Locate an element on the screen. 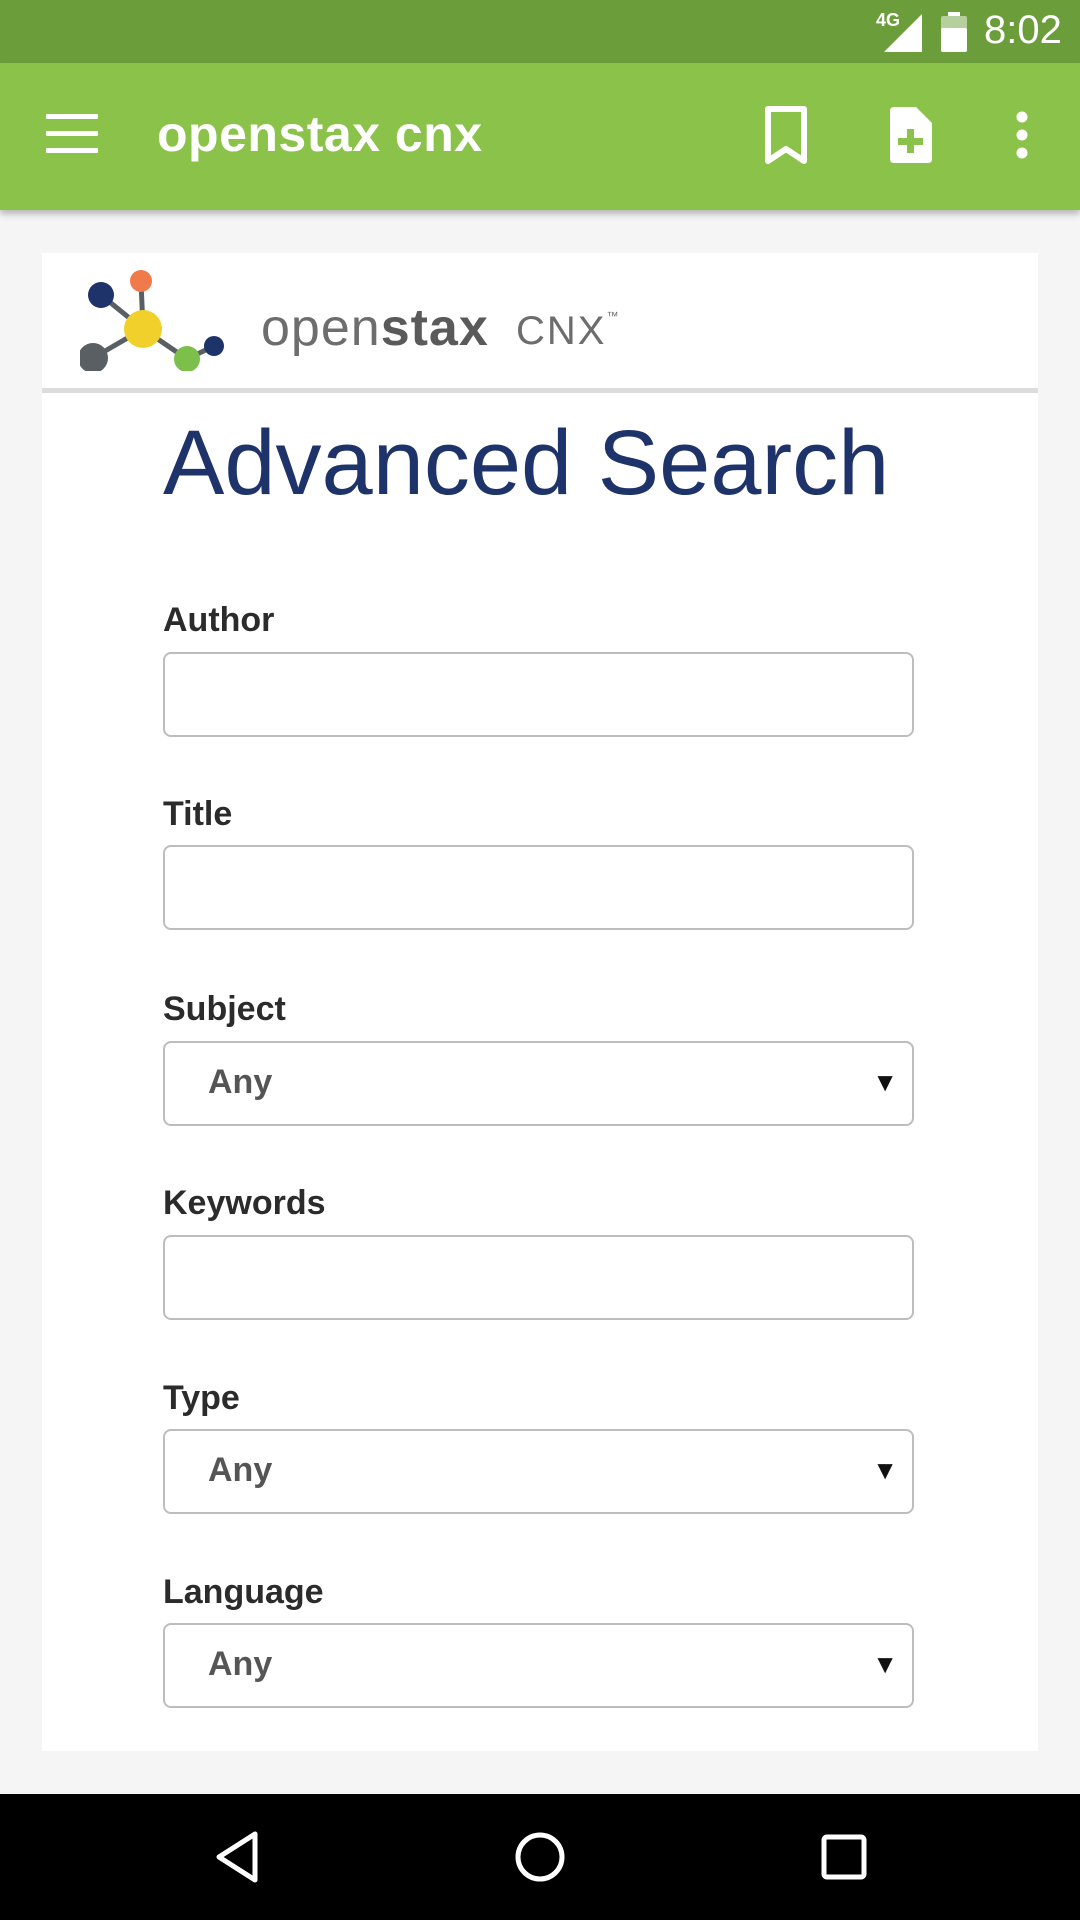 This screenshot has height=1920, width=1080. subject-select-value: Any is located at coordinates (240, 1082).